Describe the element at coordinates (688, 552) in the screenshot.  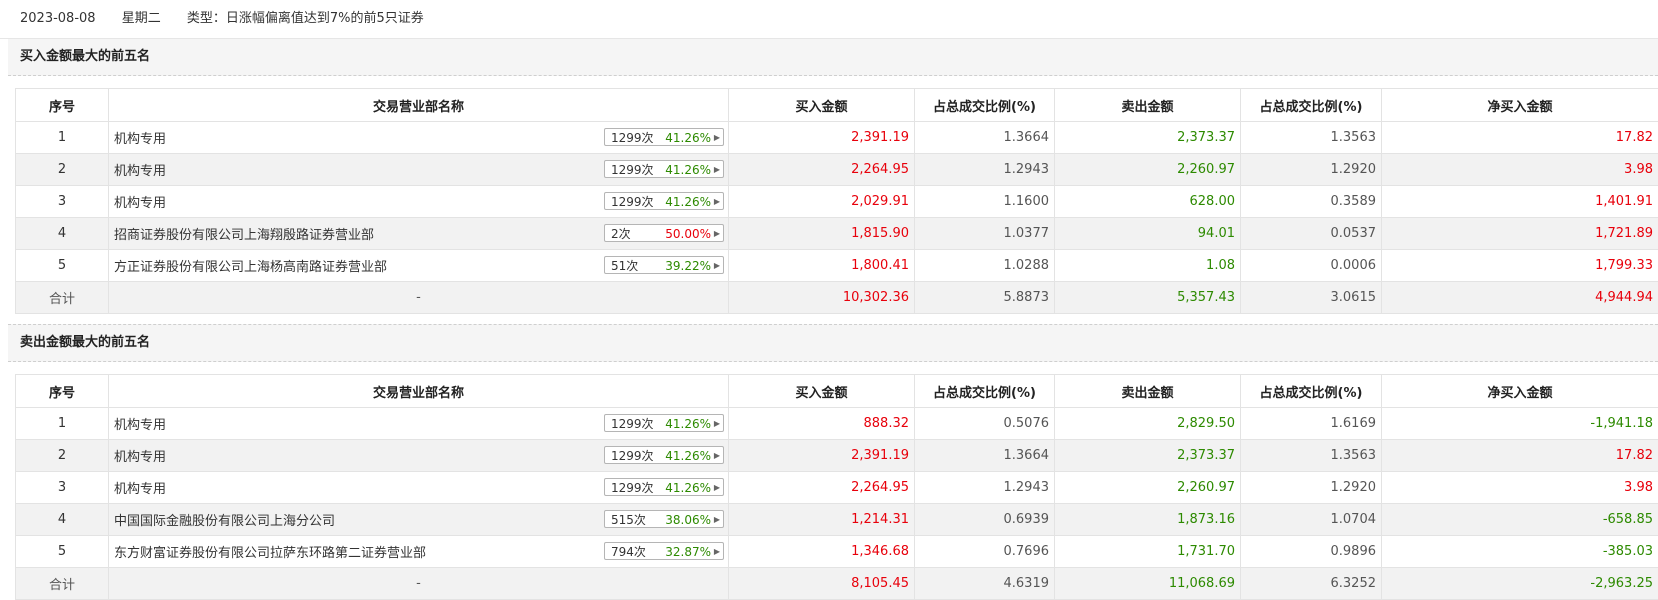
I see `win-rate: 32.87%` at that location.